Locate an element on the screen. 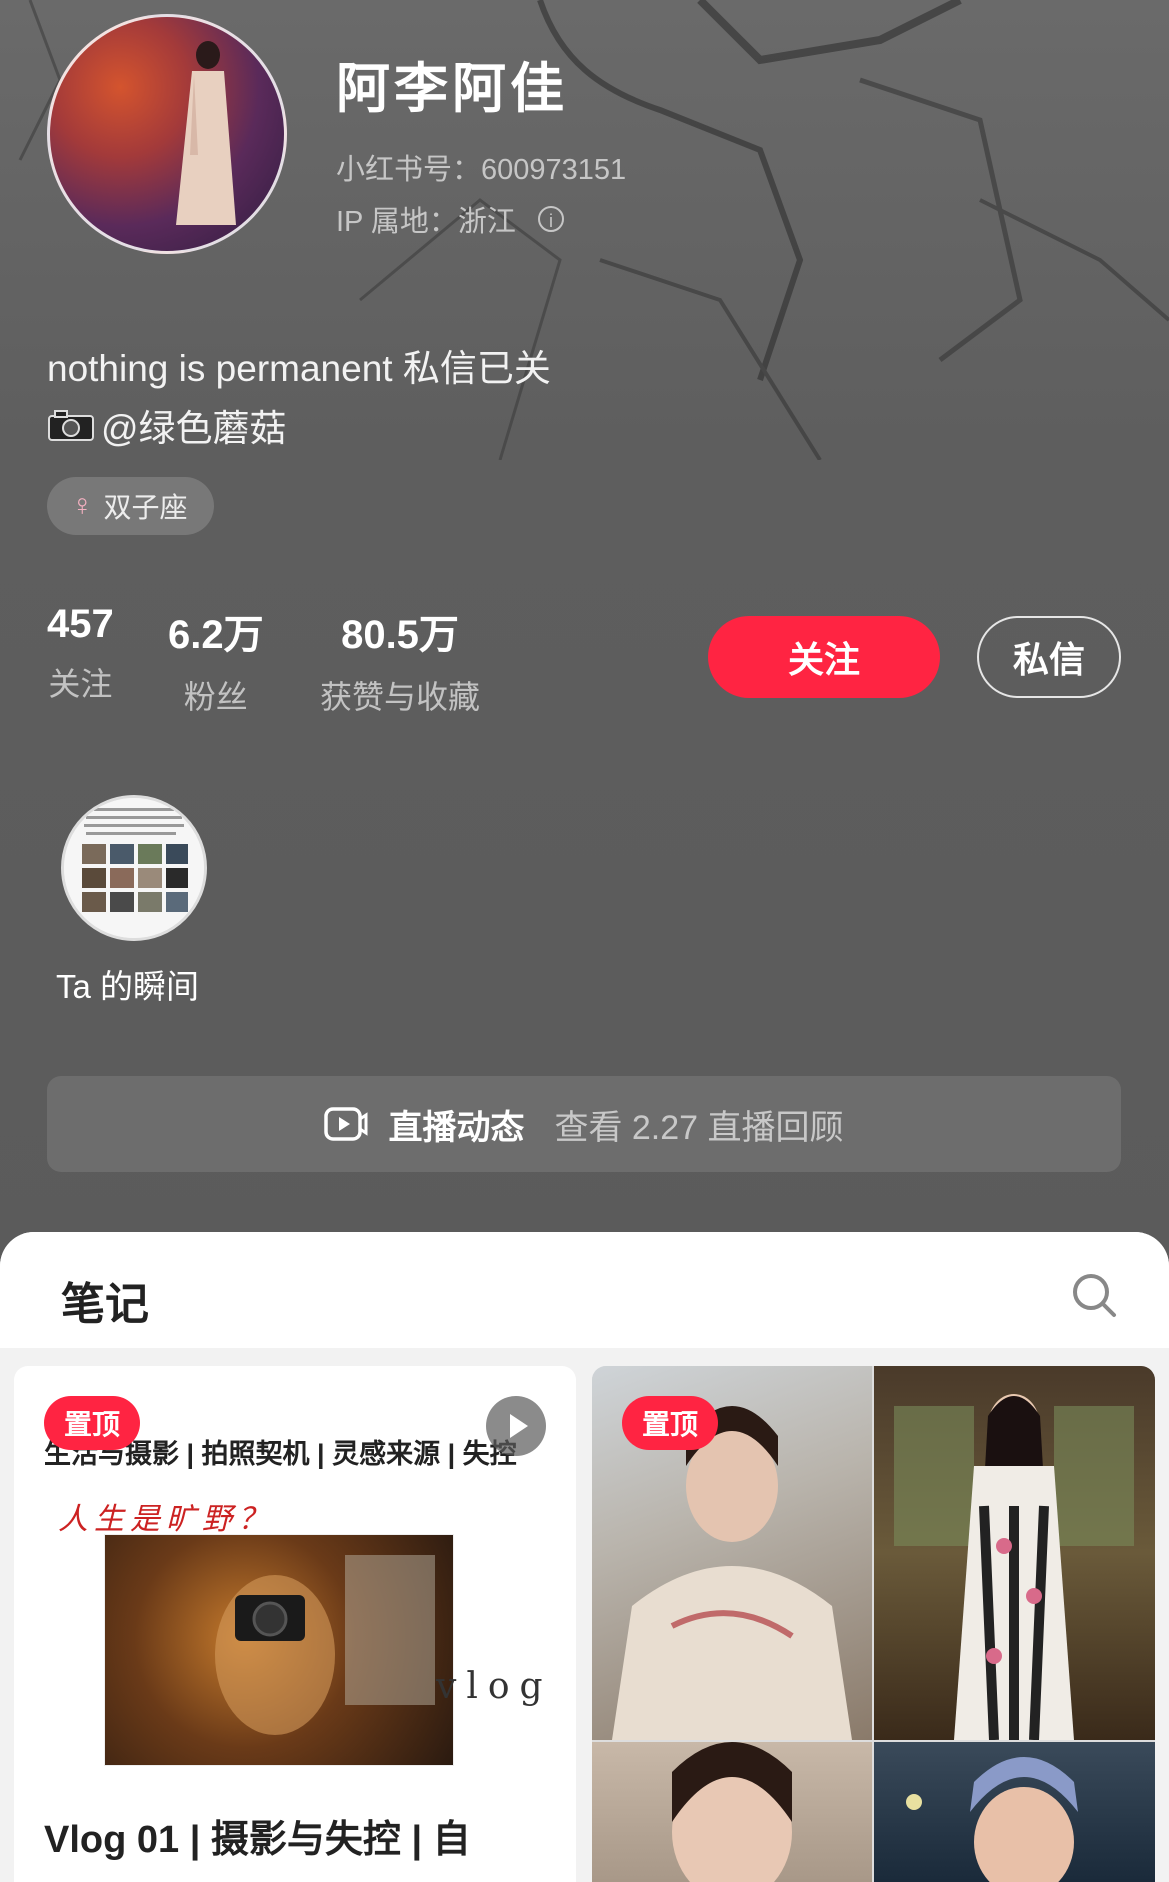  moments-collage-image is located at coordinates (134, 868).